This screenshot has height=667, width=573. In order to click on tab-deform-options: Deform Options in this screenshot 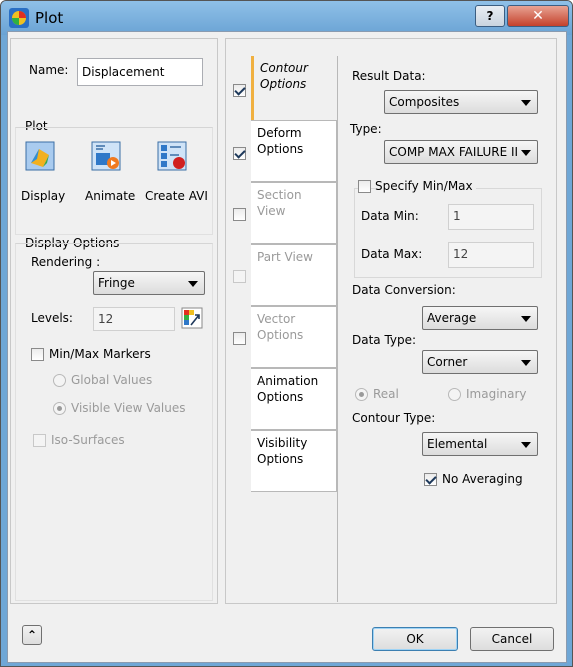, I will do `click(294, 151)`.